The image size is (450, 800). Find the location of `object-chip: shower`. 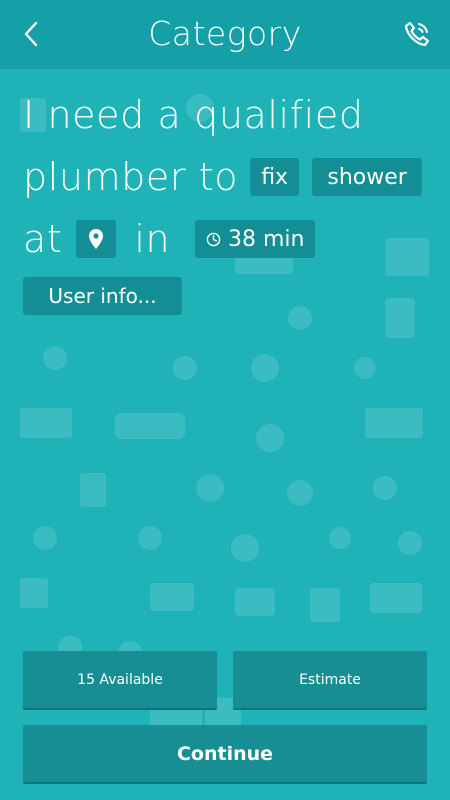

object-chip: shower is located at coordinates (367, 177).